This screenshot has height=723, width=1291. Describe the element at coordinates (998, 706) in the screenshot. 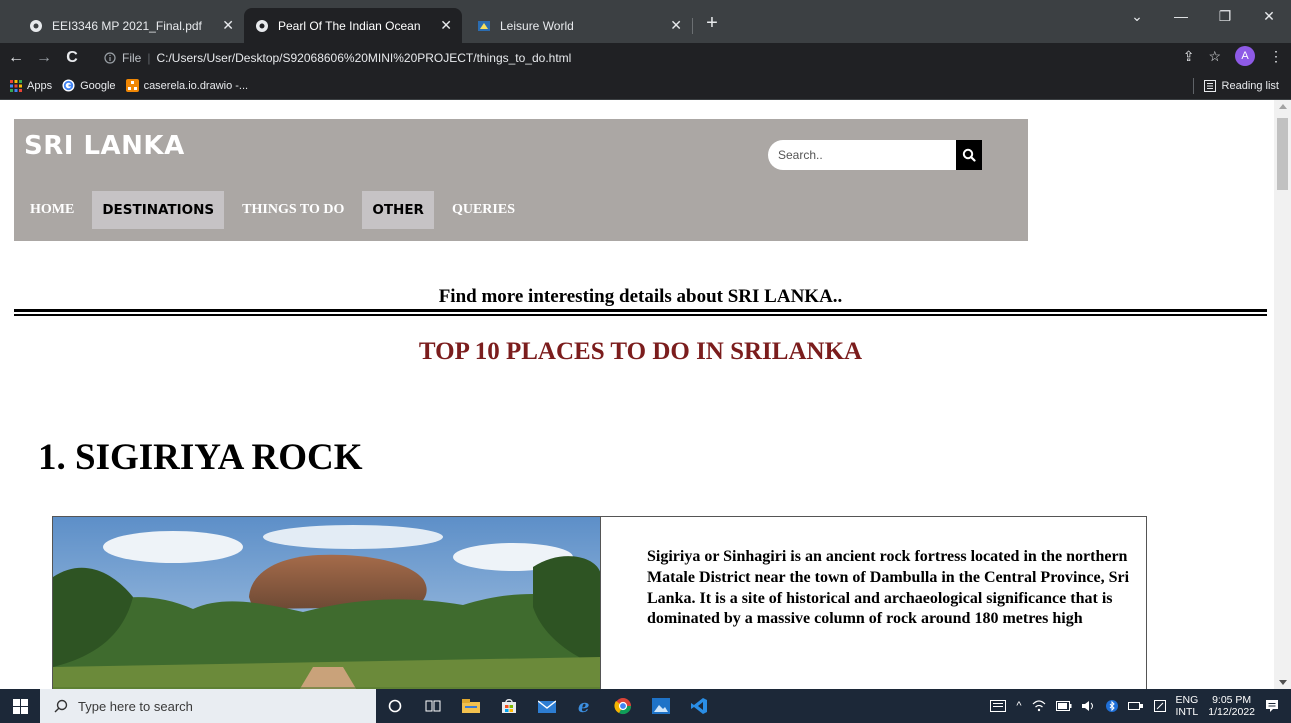

I see `keyboard-icon` at that location.